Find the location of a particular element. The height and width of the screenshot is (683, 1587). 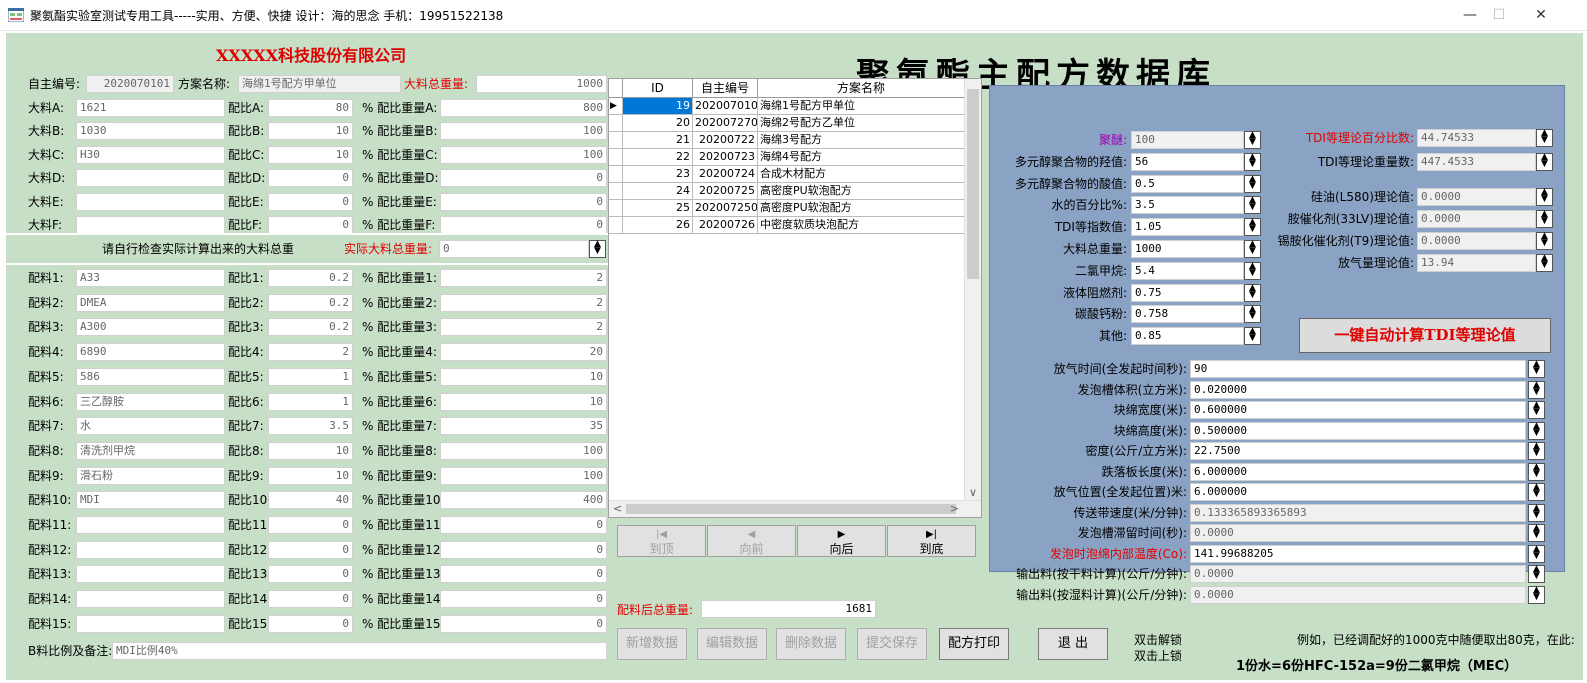

maximize-button: ☐ is located at coordinates (1499, 15).